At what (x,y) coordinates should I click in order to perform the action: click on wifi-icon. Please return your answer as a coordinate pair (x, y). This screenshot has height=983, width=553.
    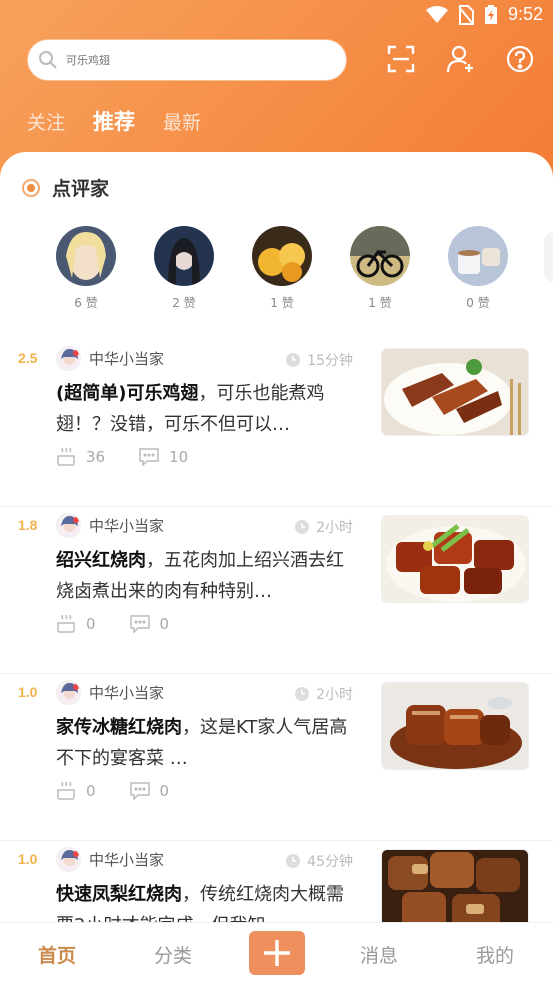
    Looking at the image, I should click on (436, 14).